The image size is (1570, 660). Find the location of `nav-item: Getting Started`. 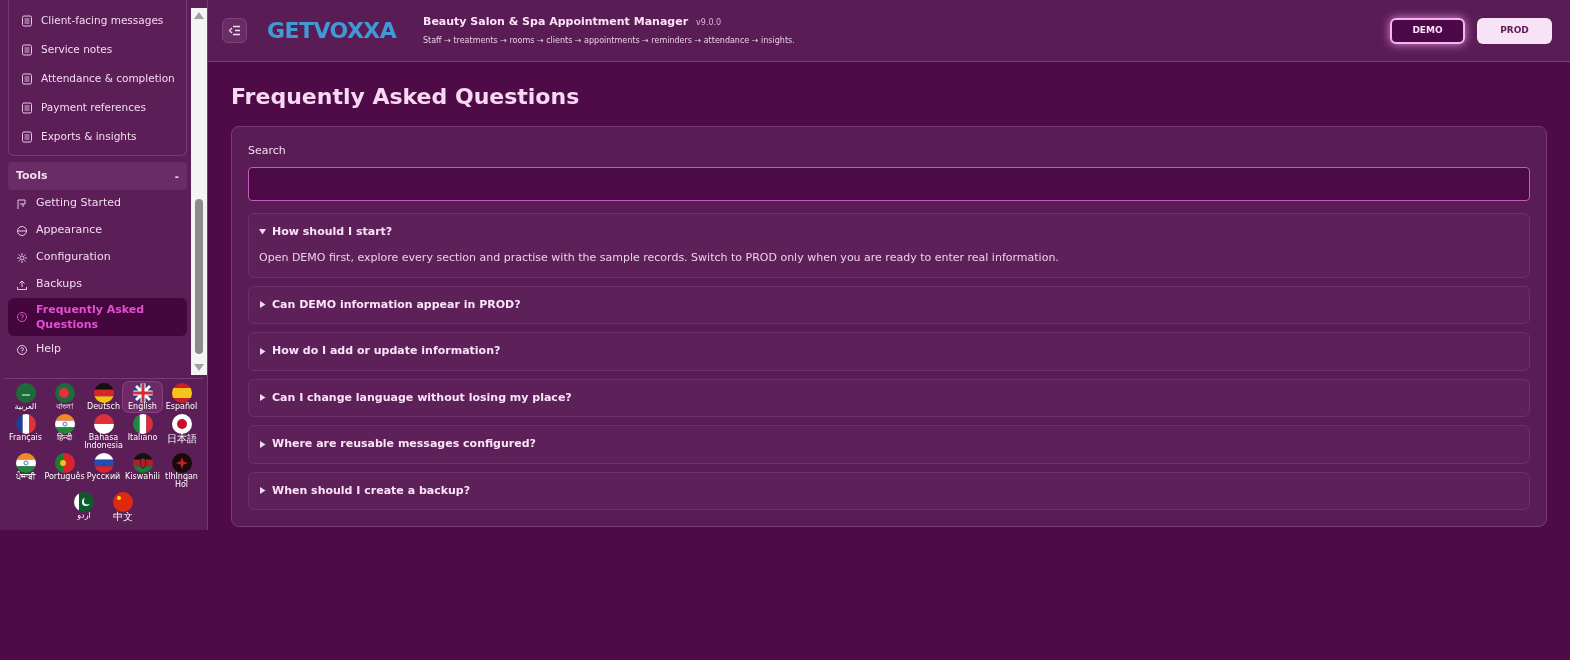

nav-item: Getting Started is located at coordinates (97, 203).